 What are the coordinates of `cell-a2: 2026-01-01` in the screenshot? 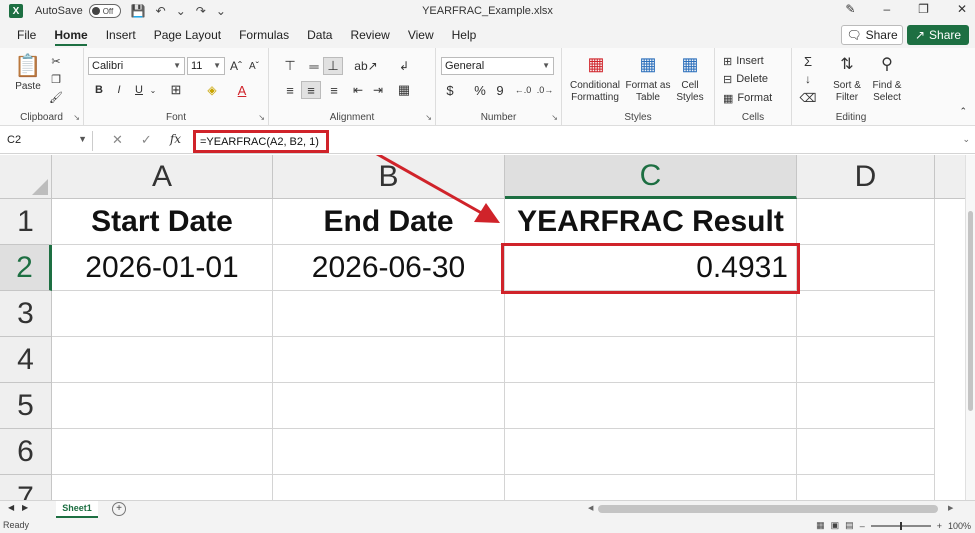 It's located at (162, 268).